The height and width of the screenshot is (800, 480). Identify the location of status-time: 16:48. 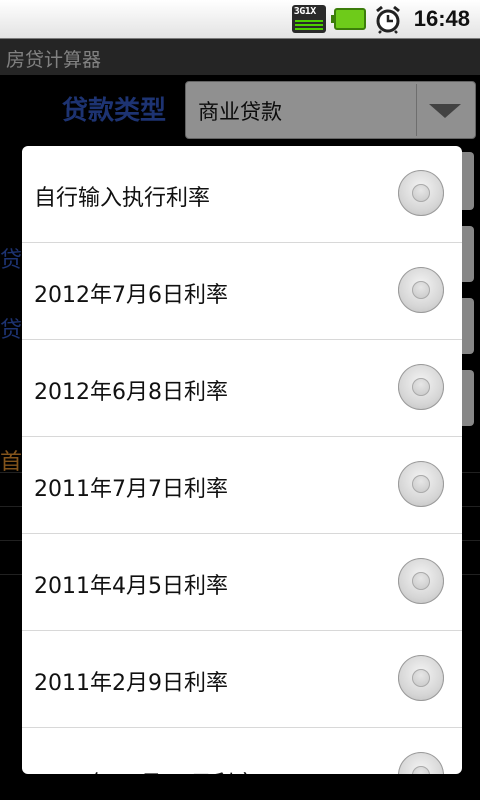
(441, 18).